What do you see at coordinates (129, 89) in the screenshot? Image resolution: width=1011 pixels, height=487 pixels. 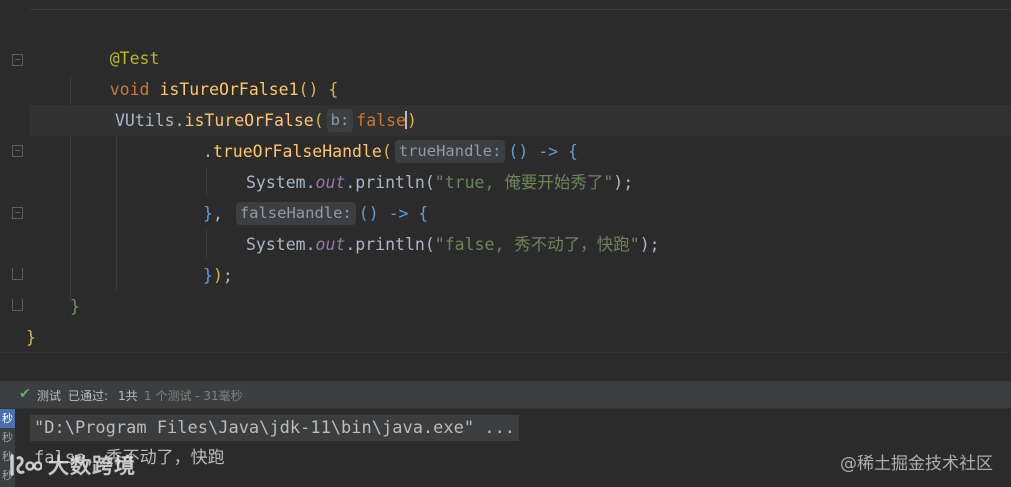 I see `keyword-token: void` at bounding box center [129, 89].